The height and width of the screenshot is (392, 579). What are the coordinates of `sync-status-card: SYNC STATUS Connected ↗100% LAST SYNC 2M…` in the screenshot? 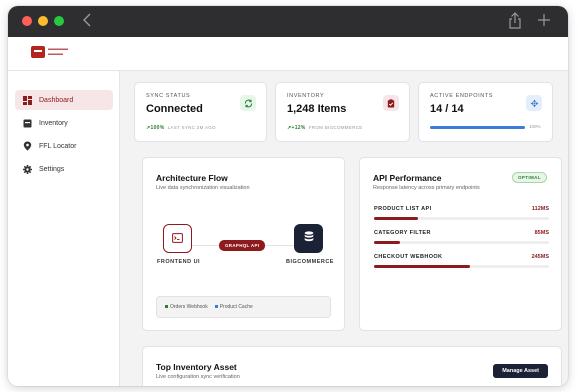 It's located at (200, 112).